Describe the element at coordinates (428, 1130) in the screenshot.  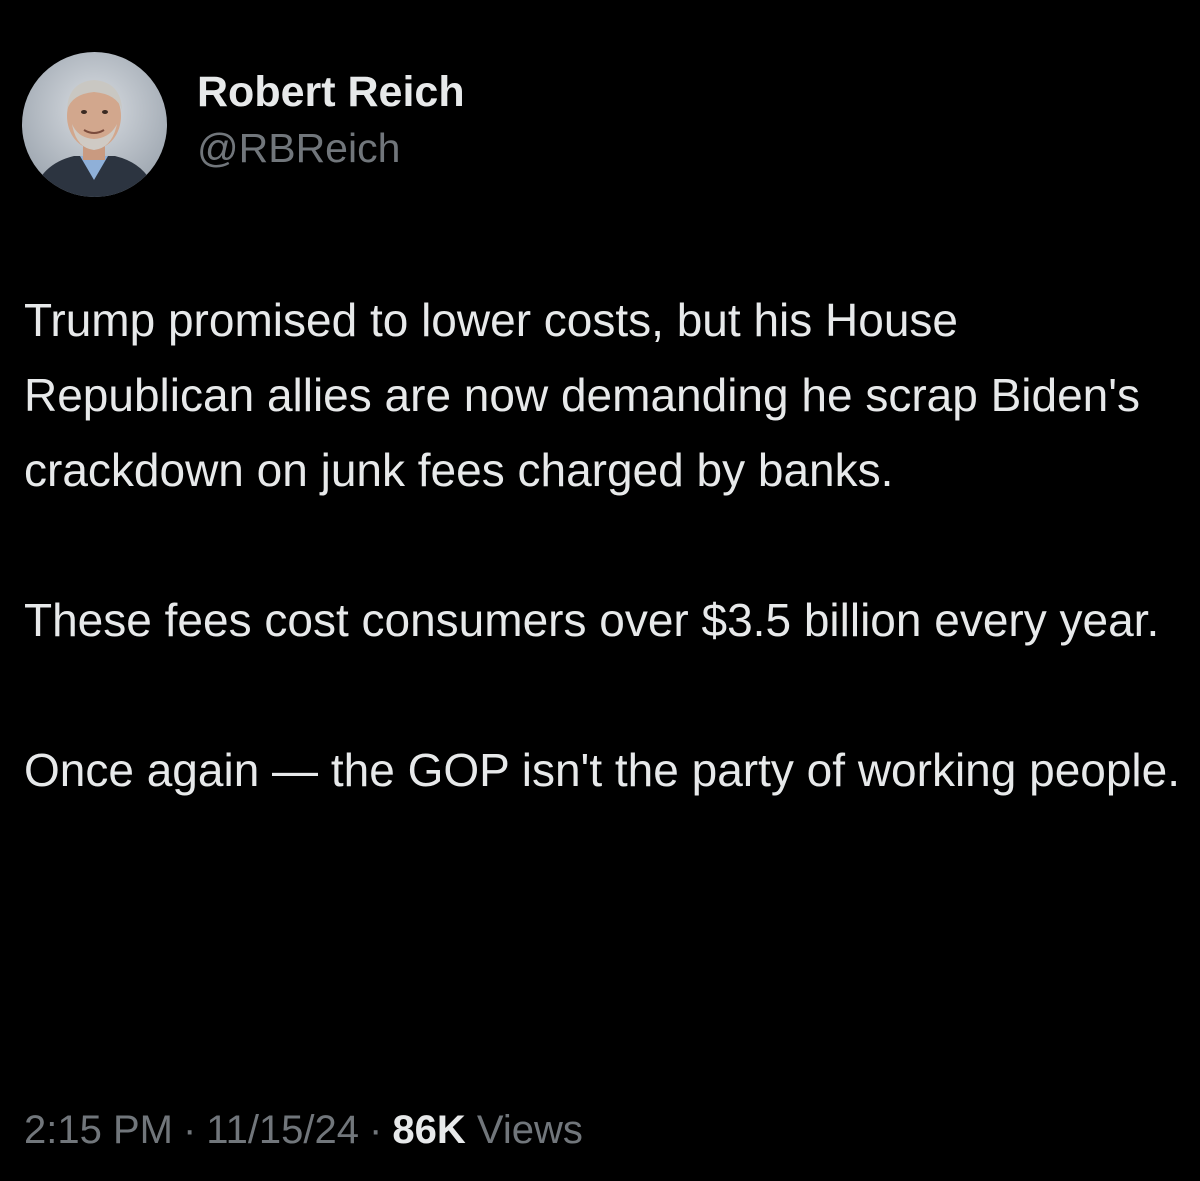
I see `views-count: 86K` at that location.